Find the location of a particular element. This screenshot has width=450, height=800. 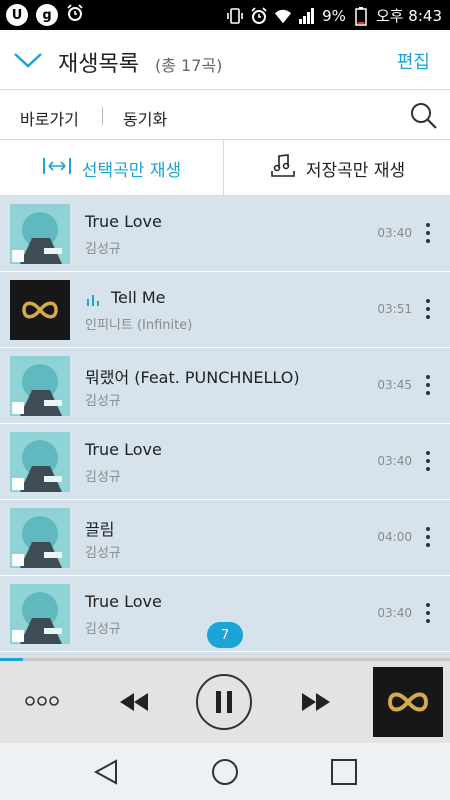

play-saved-label: 저장곡만 재생 is located at coordinates (355, 170).